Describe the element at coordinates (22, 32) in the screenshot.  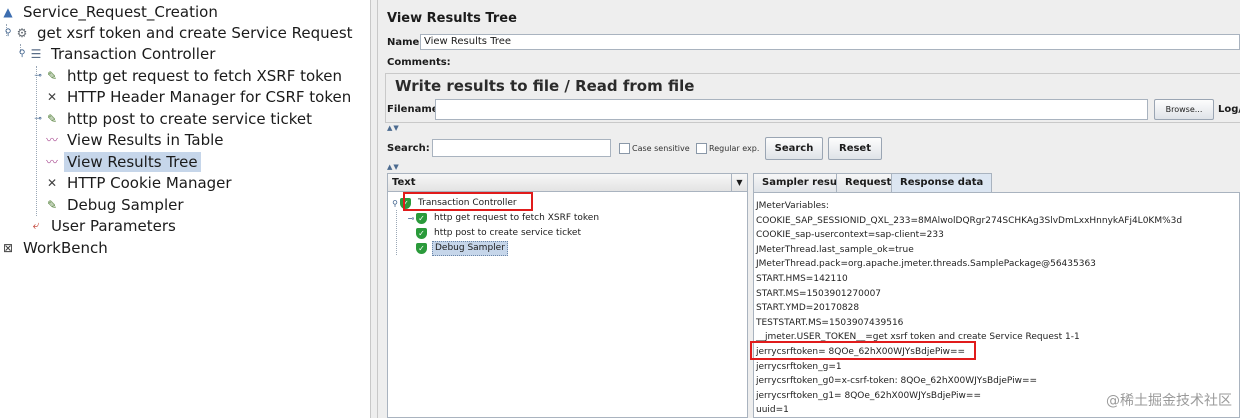
I see `thread-group-icon: ⚙` at that location.